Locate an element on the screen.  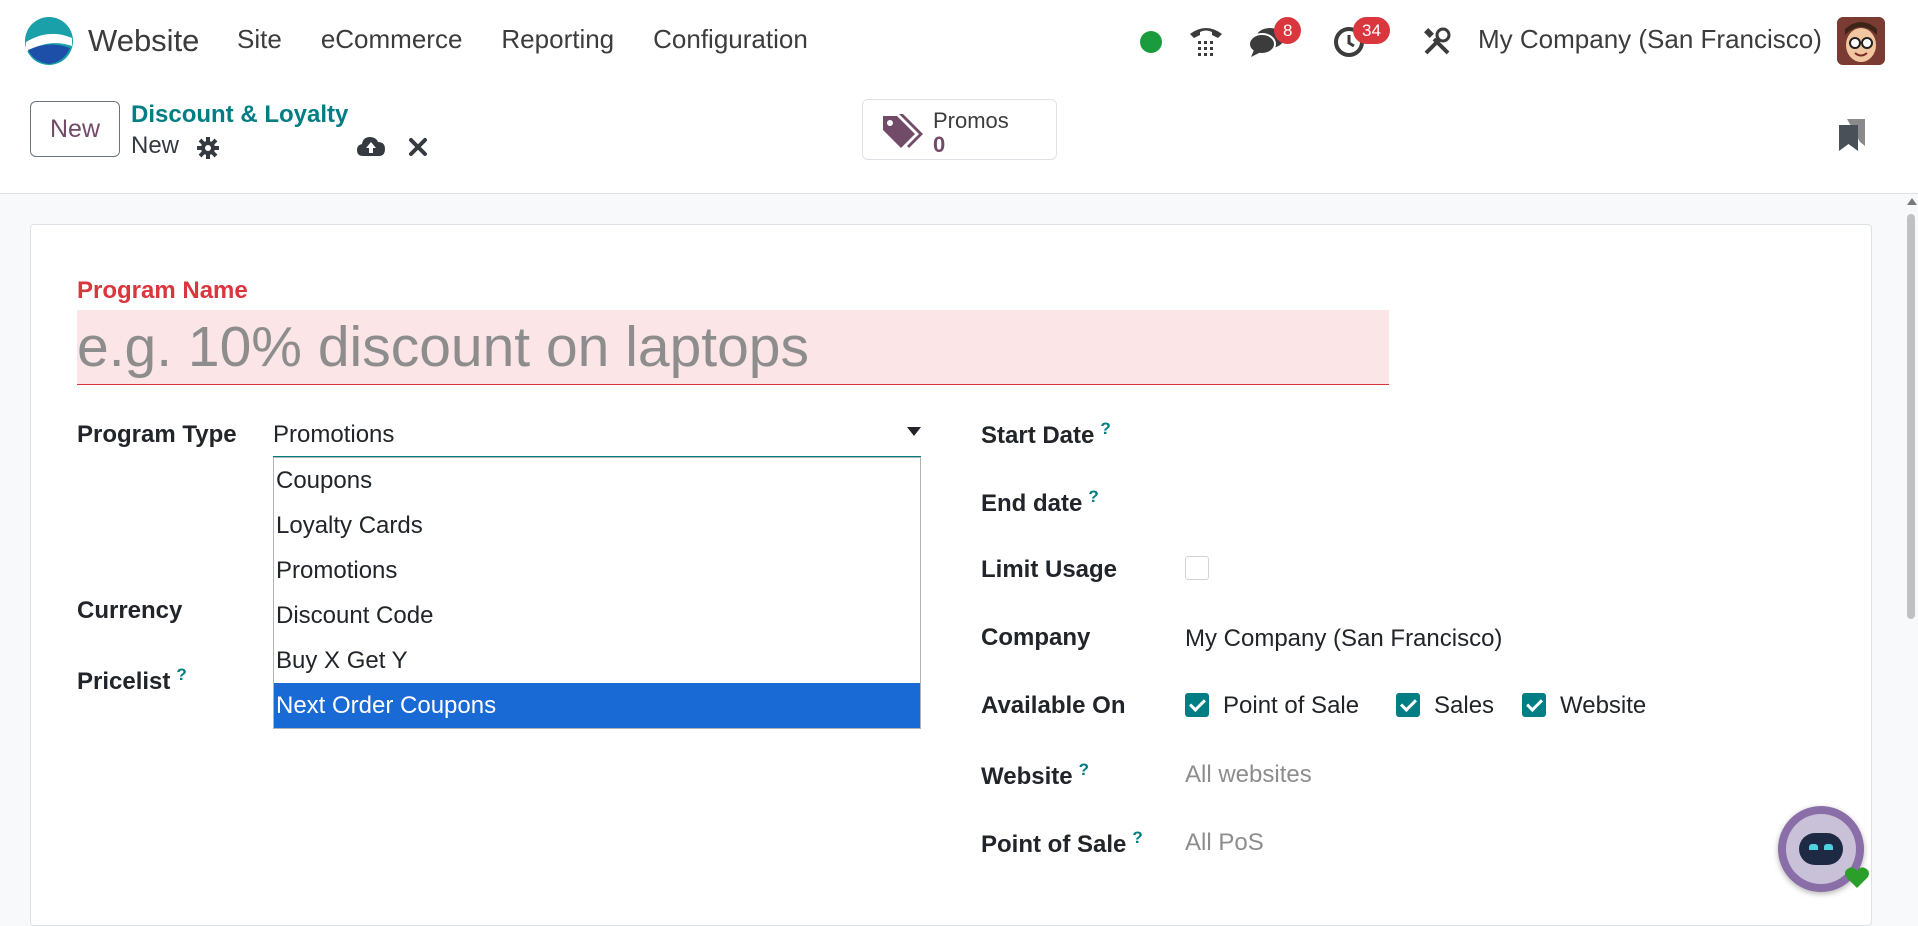
app-brand: Website is located at coordinates (111, 41).